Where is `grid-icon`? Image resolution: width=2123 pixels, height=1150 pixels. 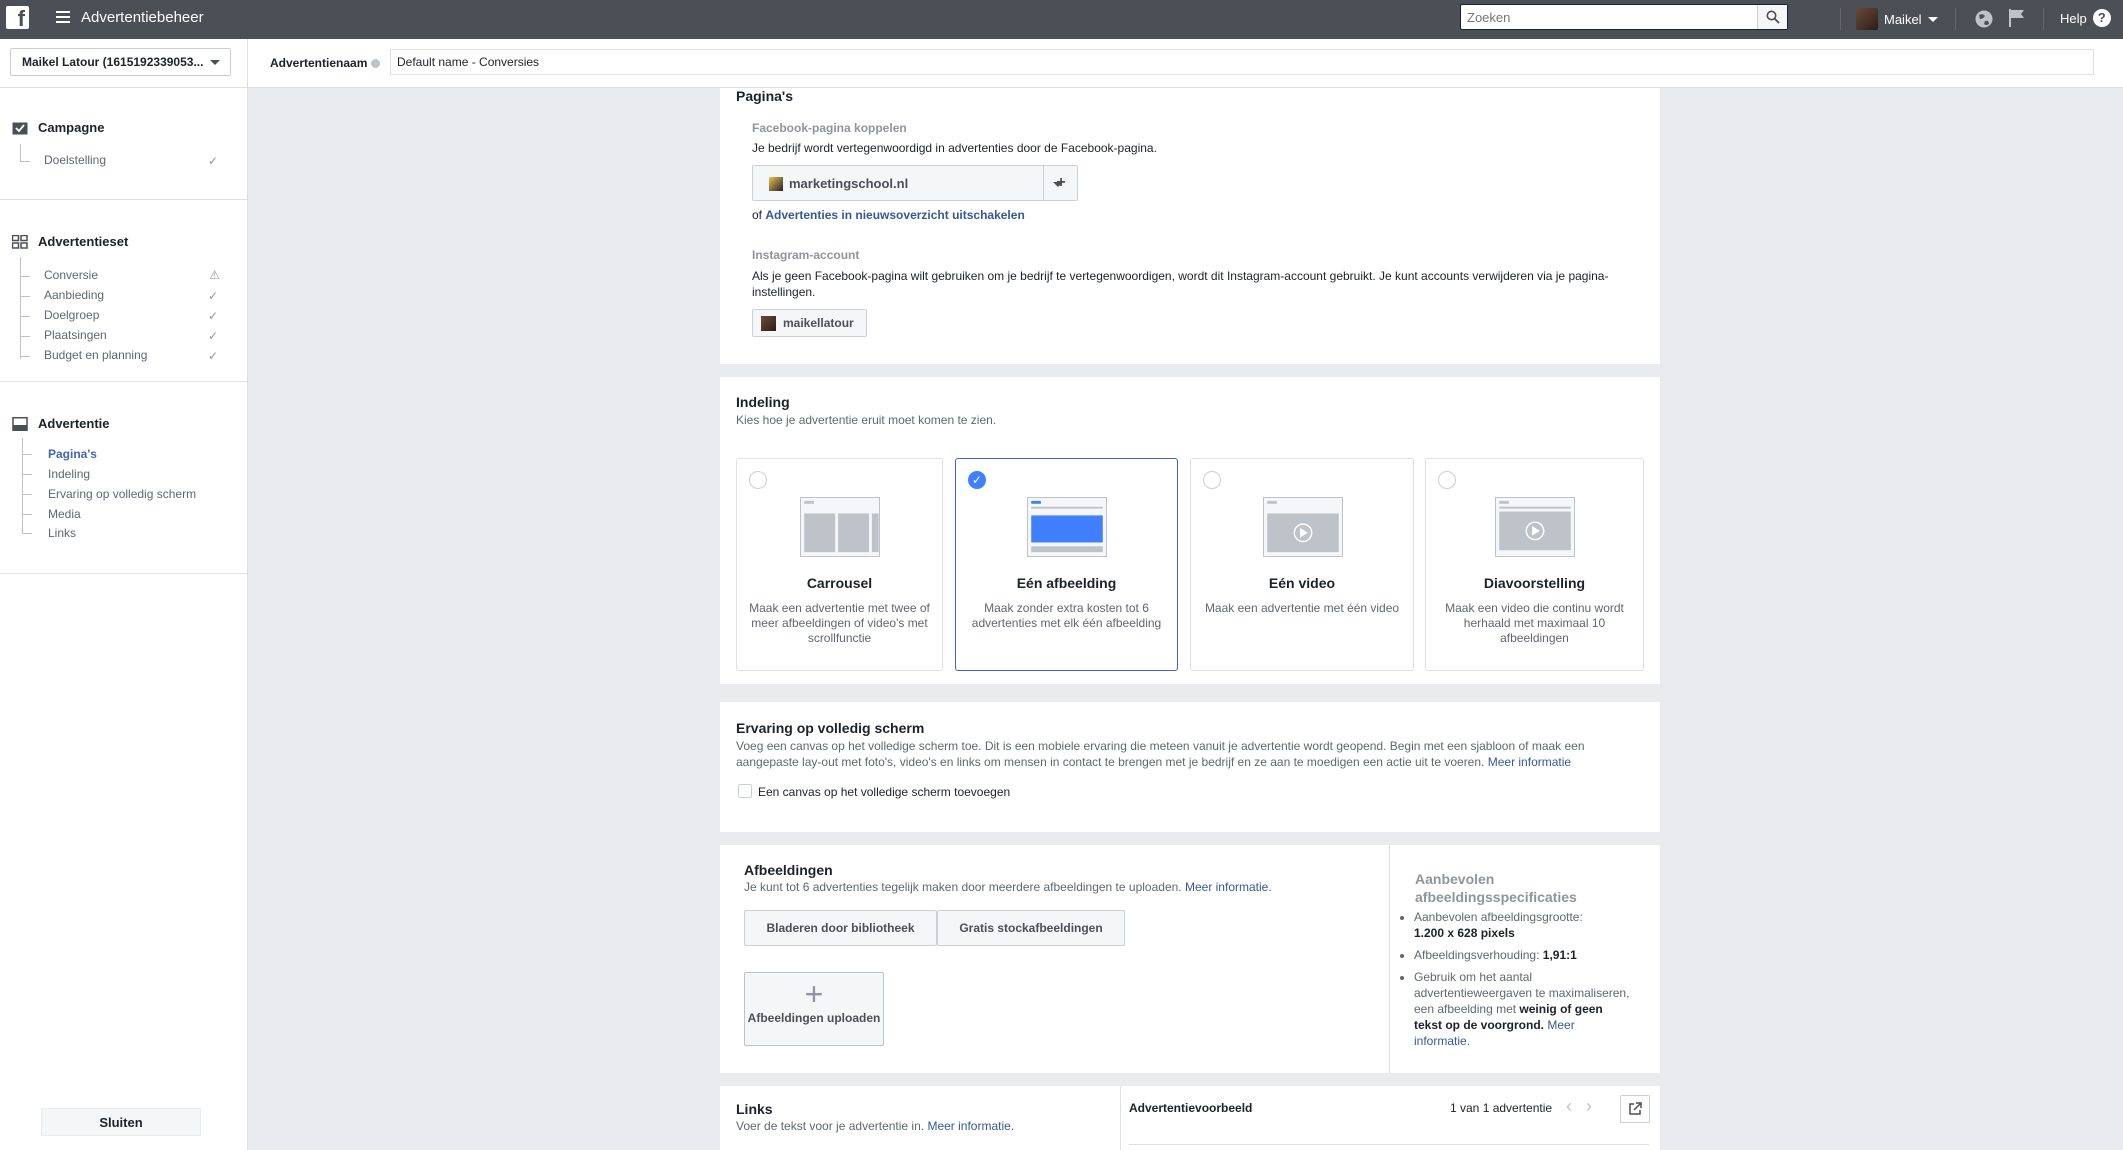
grid-icon is located at coordinates (20, 241).